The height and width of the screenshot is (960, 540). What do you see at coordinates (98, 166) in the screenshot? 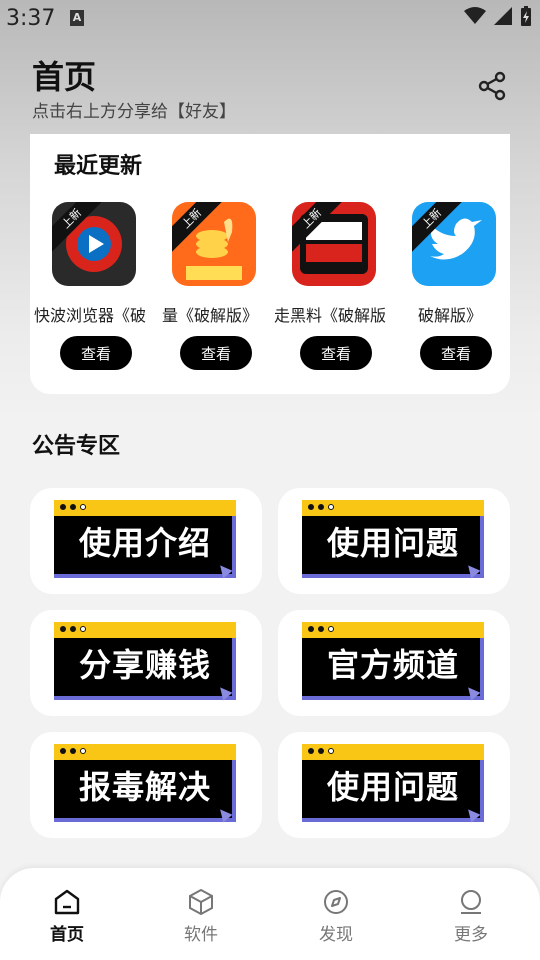
I see `recent-heading: 最近更新` at bounding box center [98, 166].